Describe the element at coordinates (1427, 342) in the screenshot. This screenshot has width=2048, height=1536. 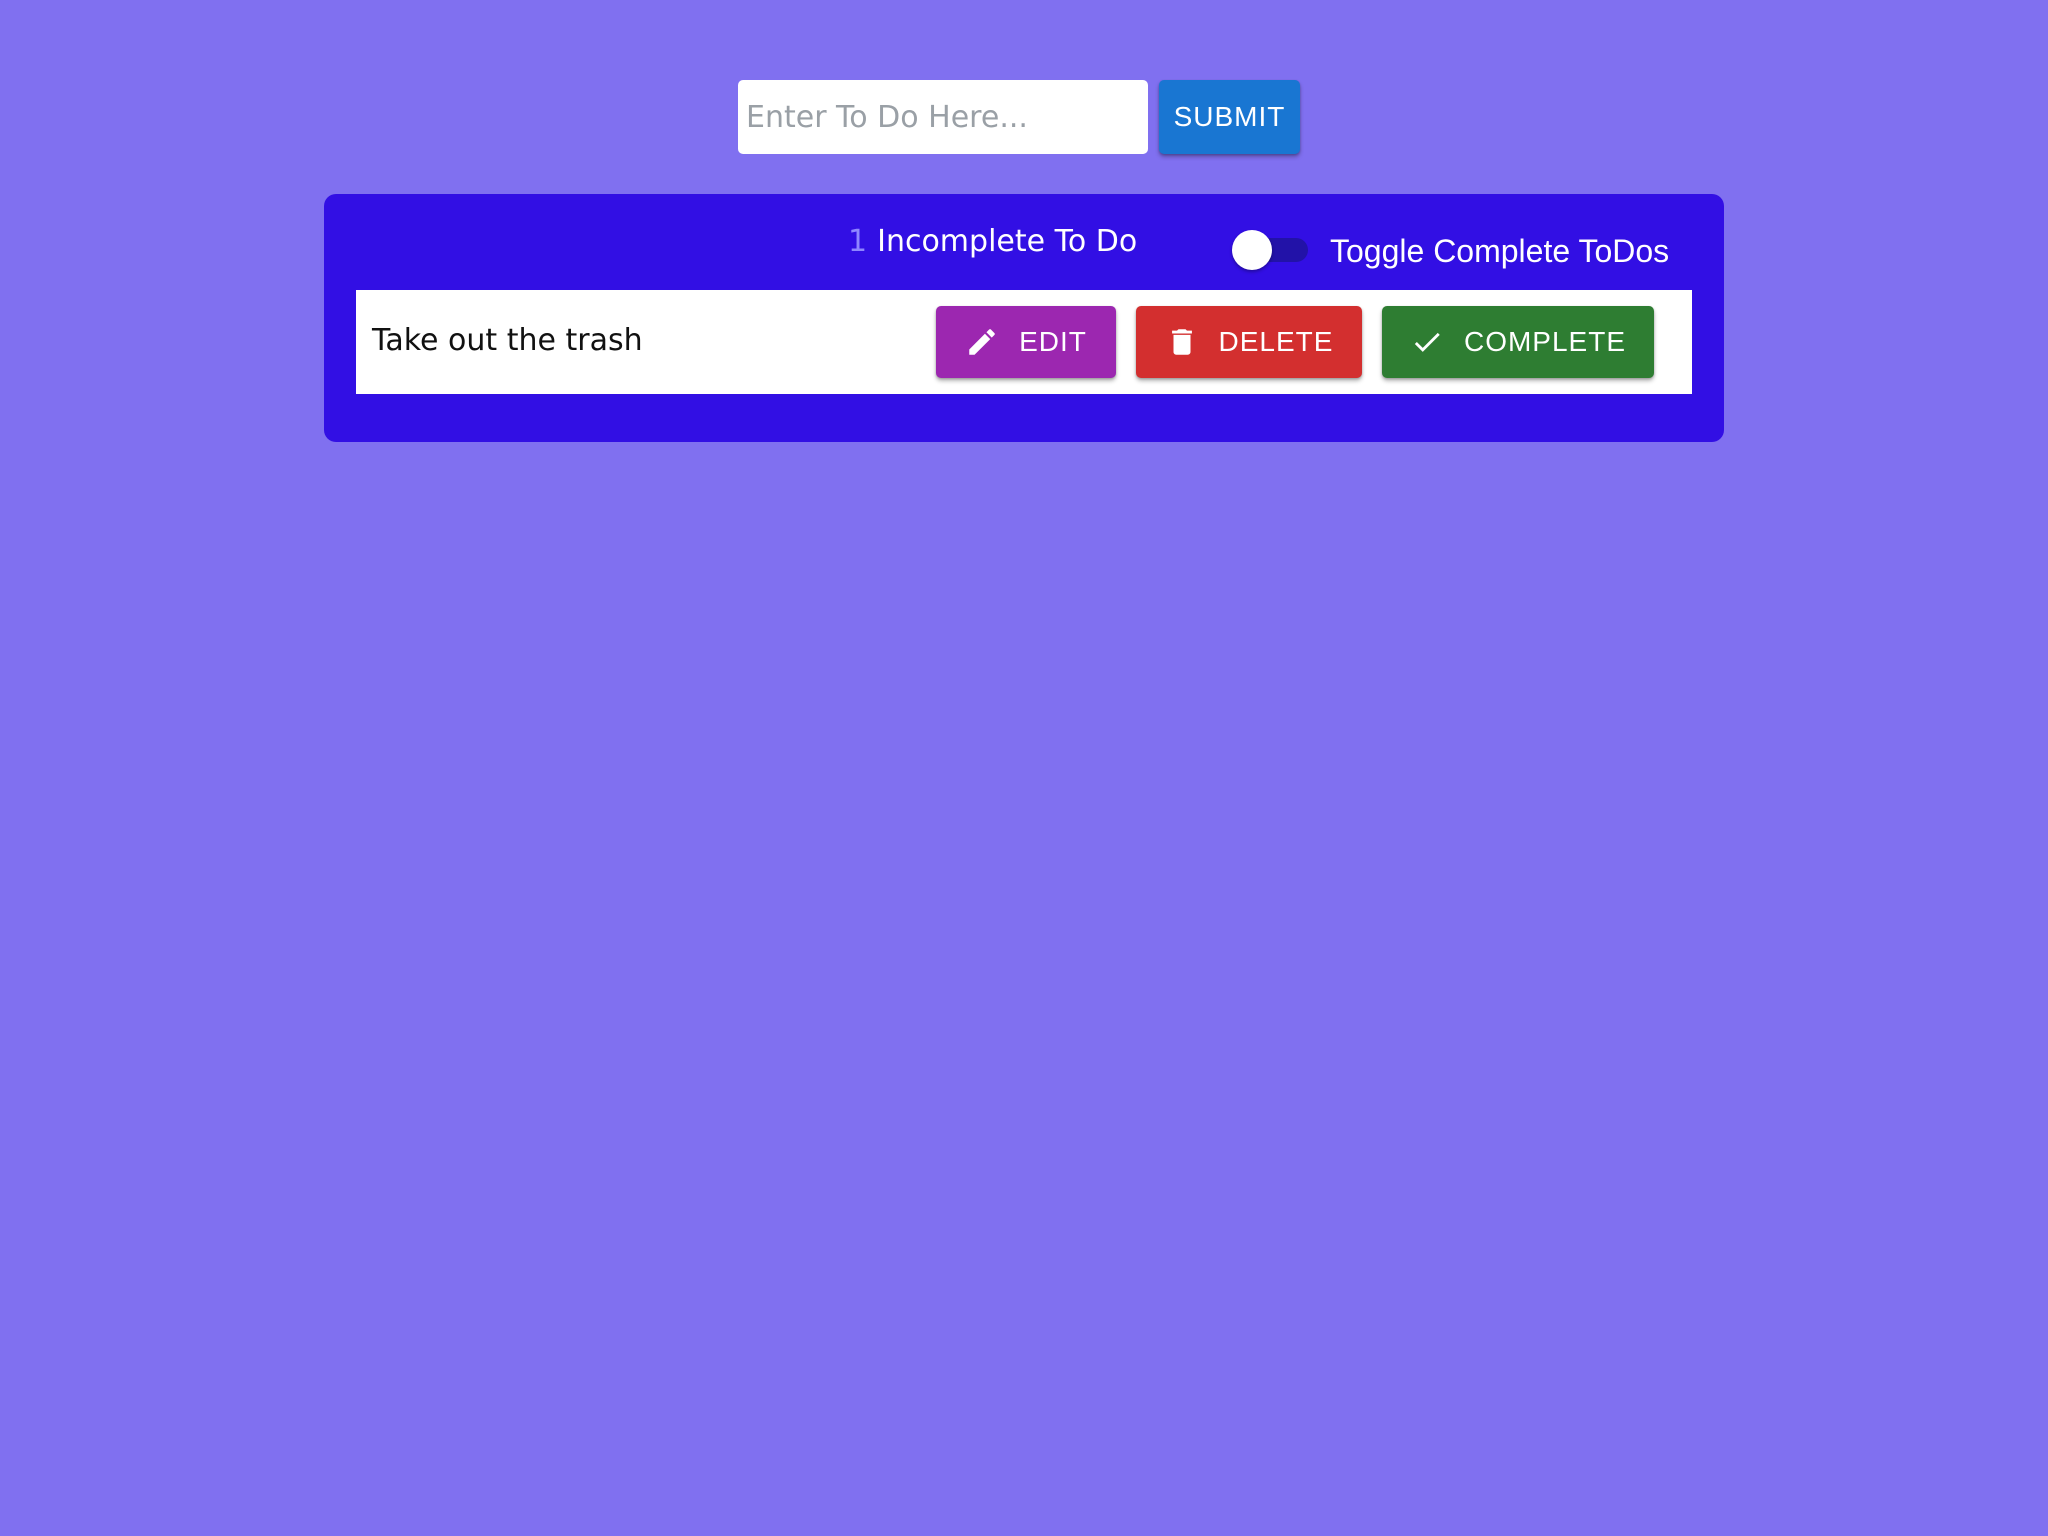
I see `check-icon` at that location.